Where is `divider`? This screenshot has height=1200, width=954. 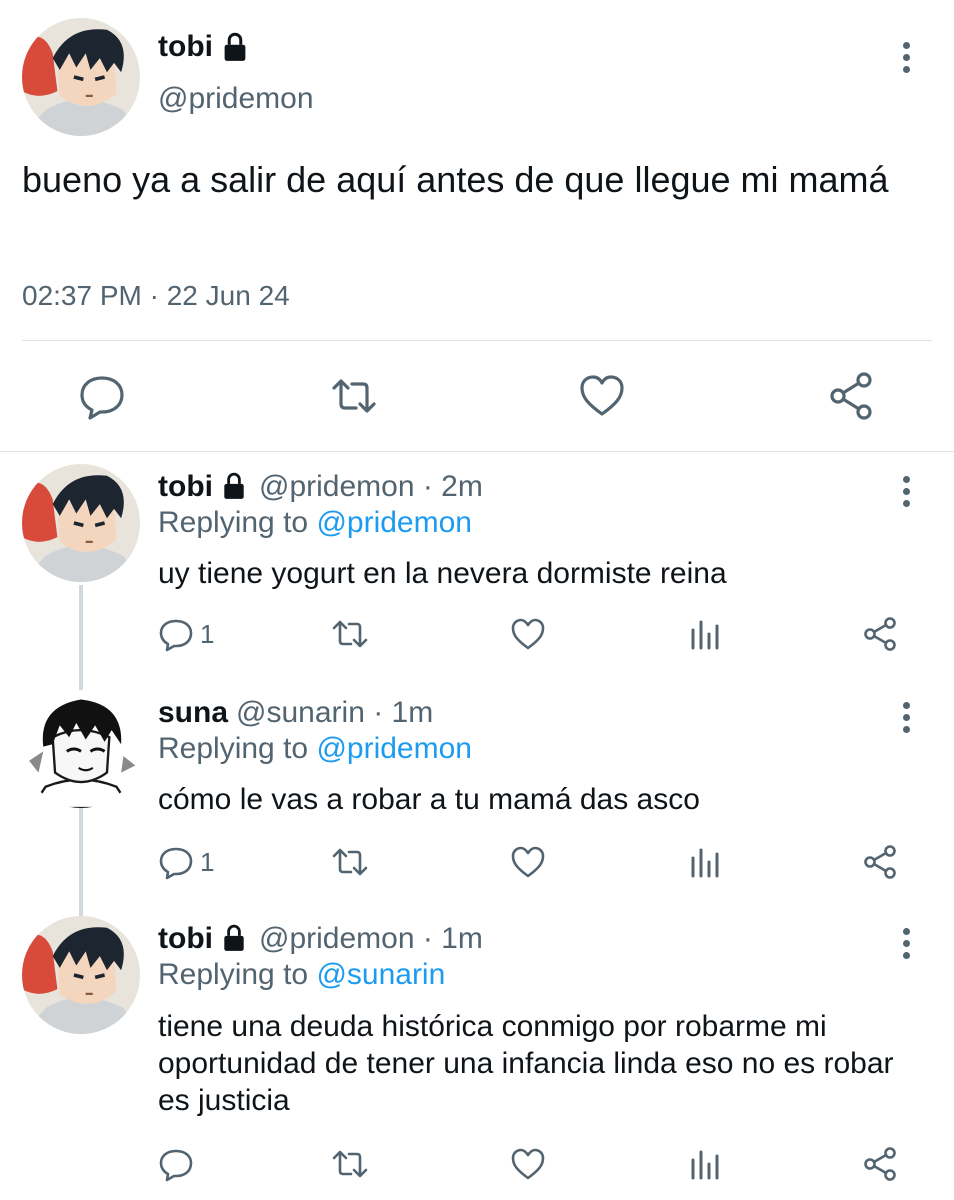 divider is located at coordinates (477, 340).